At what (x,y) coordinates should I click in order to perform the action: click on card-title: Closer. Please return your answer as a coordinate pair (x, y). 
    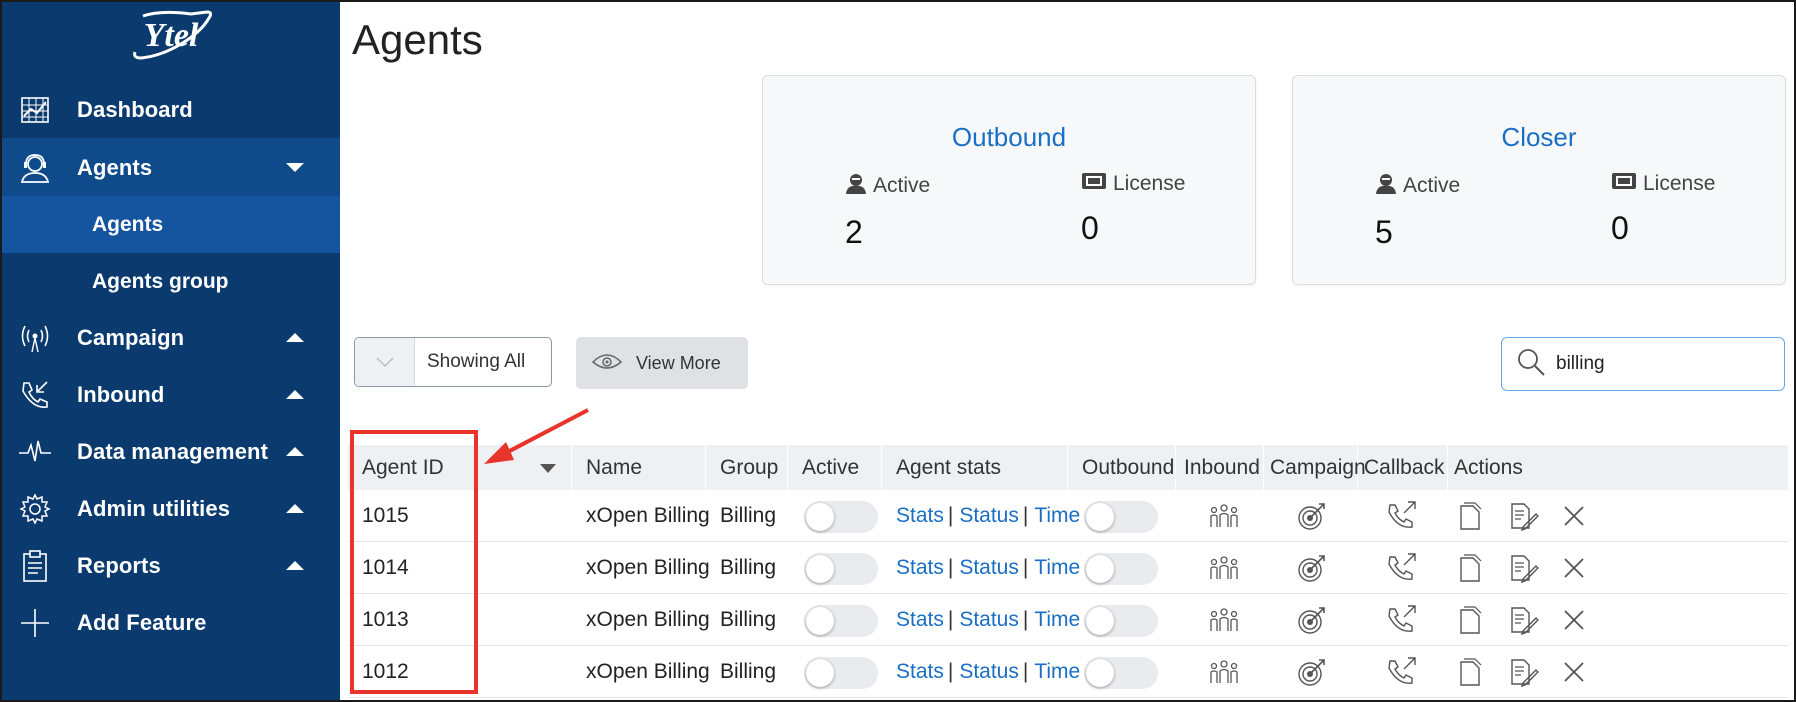
    Looking at the image, I should click on (1539, 137).